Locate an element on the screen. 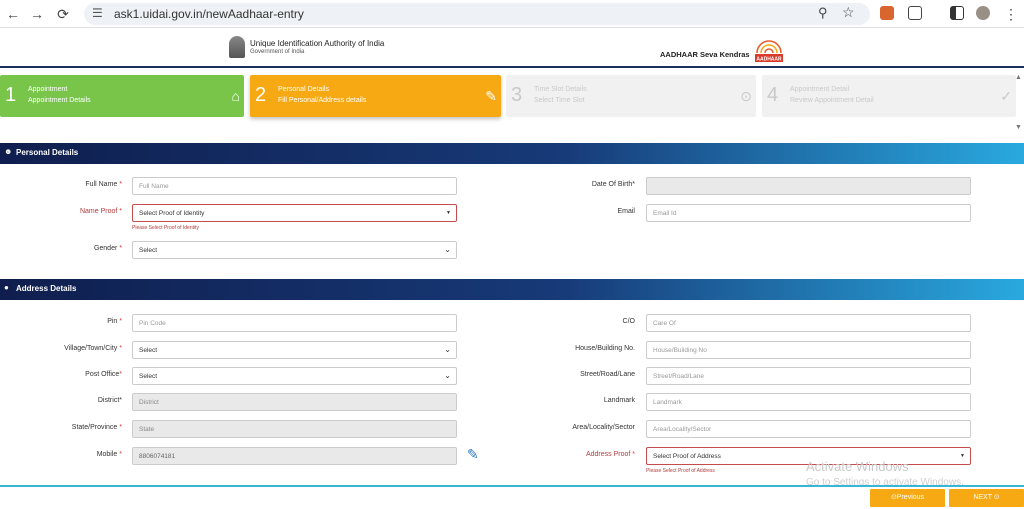 The width and height of the screenshot is (1024, 509). extension-icon is located at coordinates (887, 13).